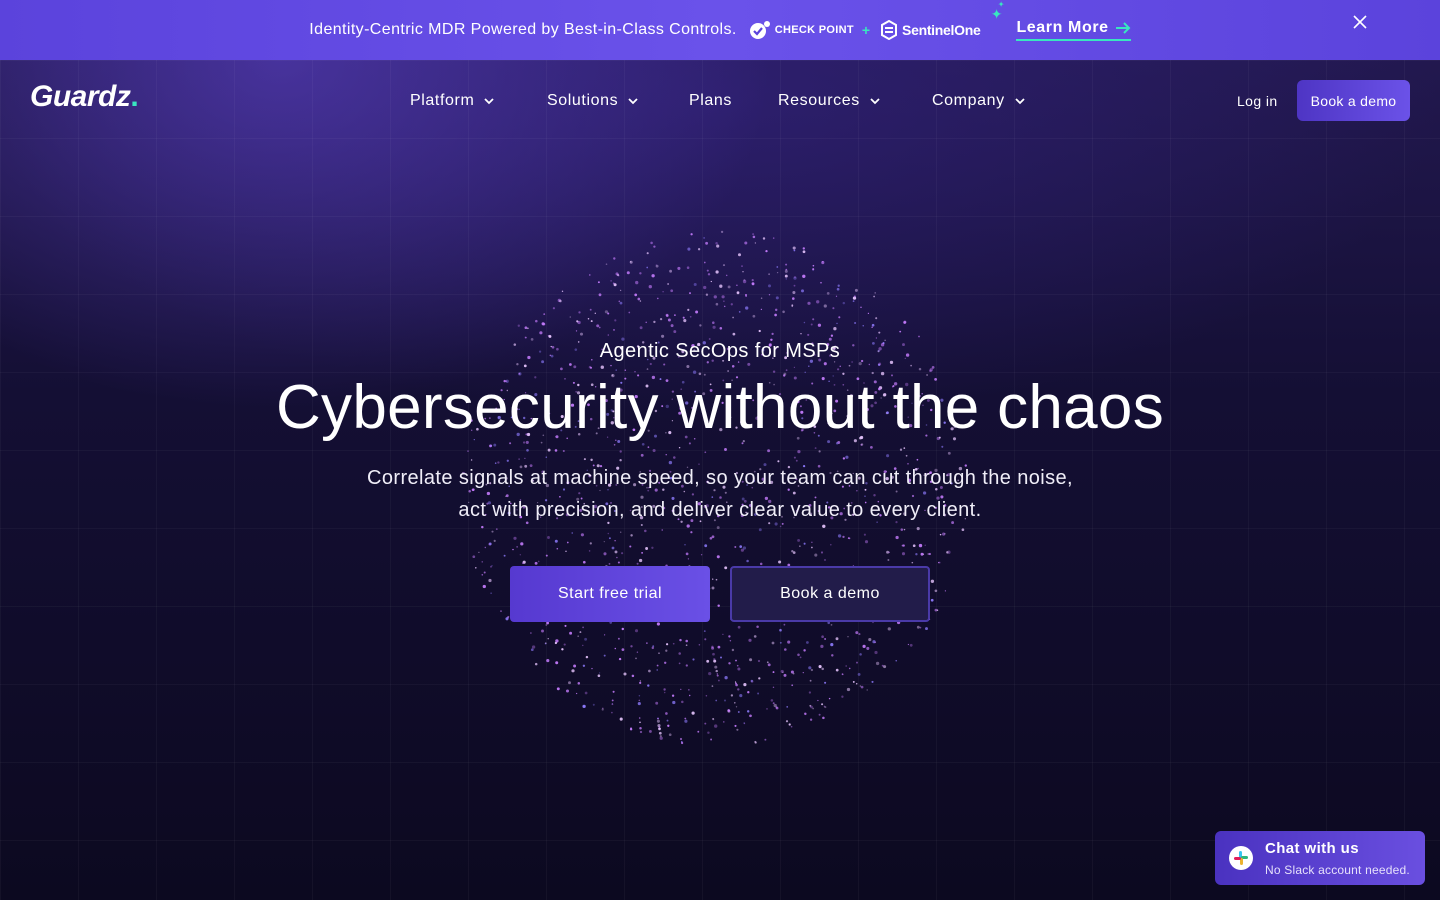 Image resolution: width=1440 pixels, height=900 pixels. I want to click on chat-texts: Chat with us No Slack account needed., so click(1337, 858).